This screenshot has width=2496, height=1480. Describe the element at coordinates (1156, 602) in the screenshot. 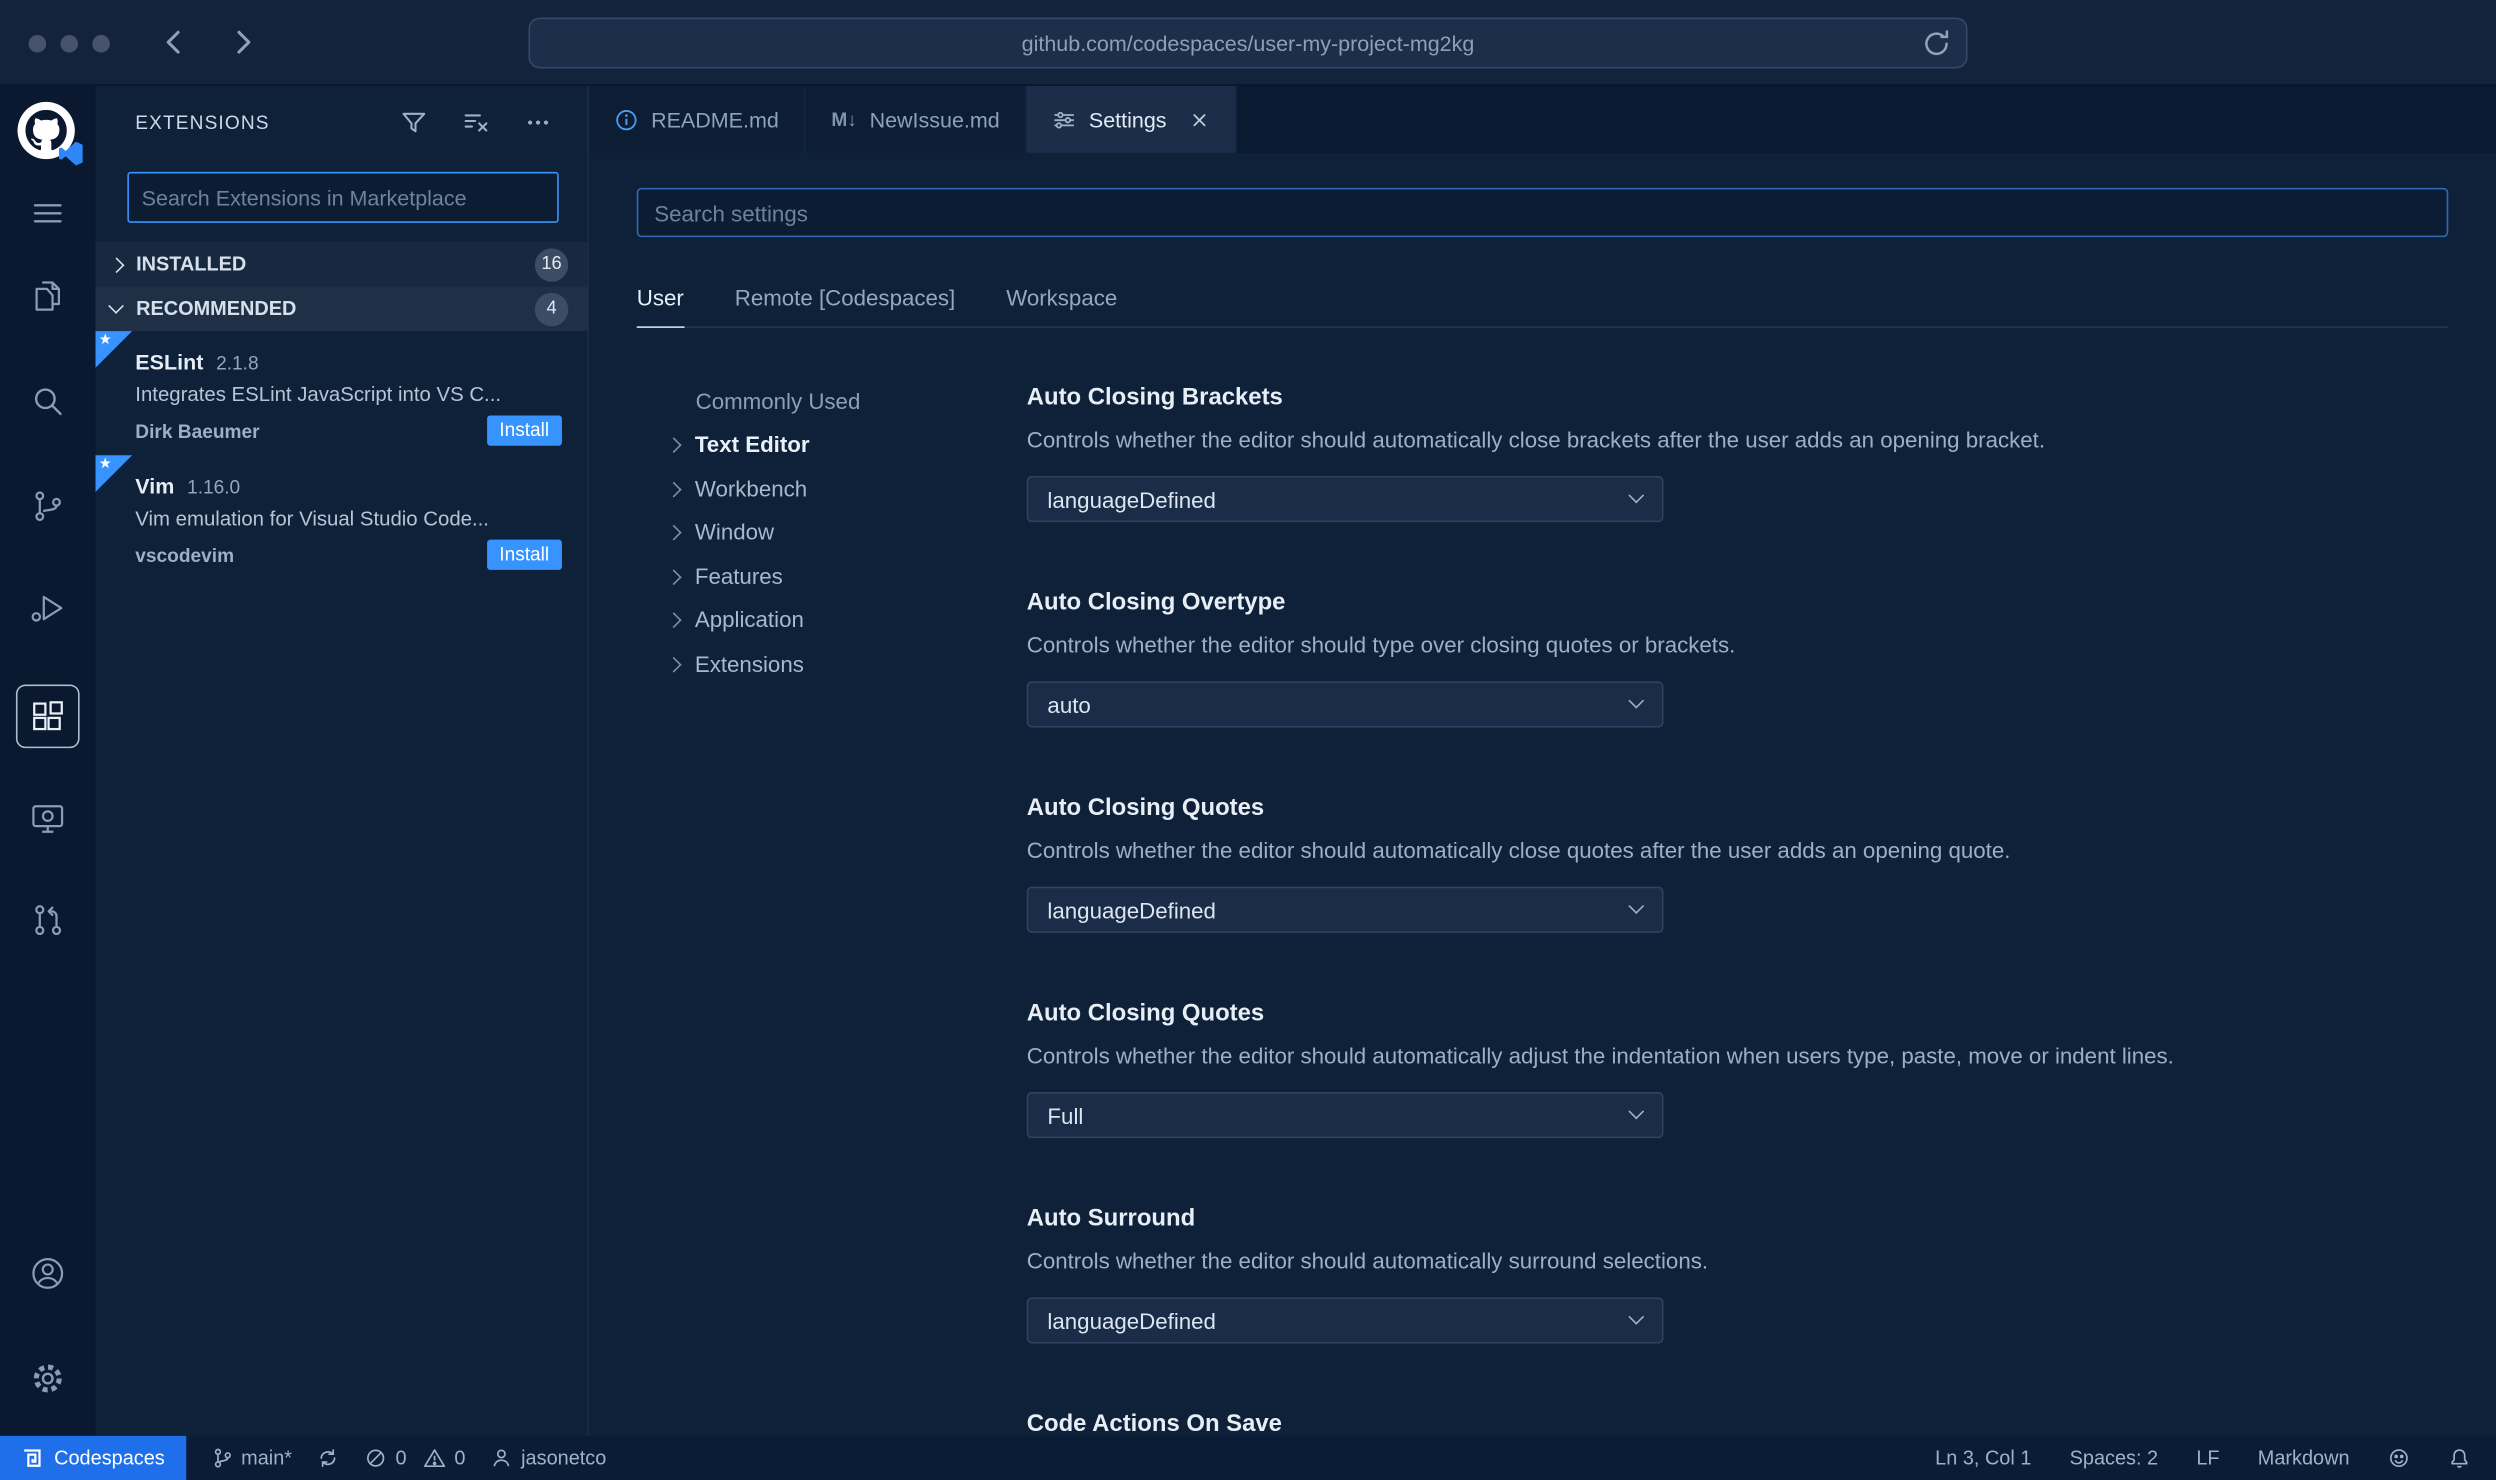

I see `setting-title: Auto Closing Overtype` at that location.